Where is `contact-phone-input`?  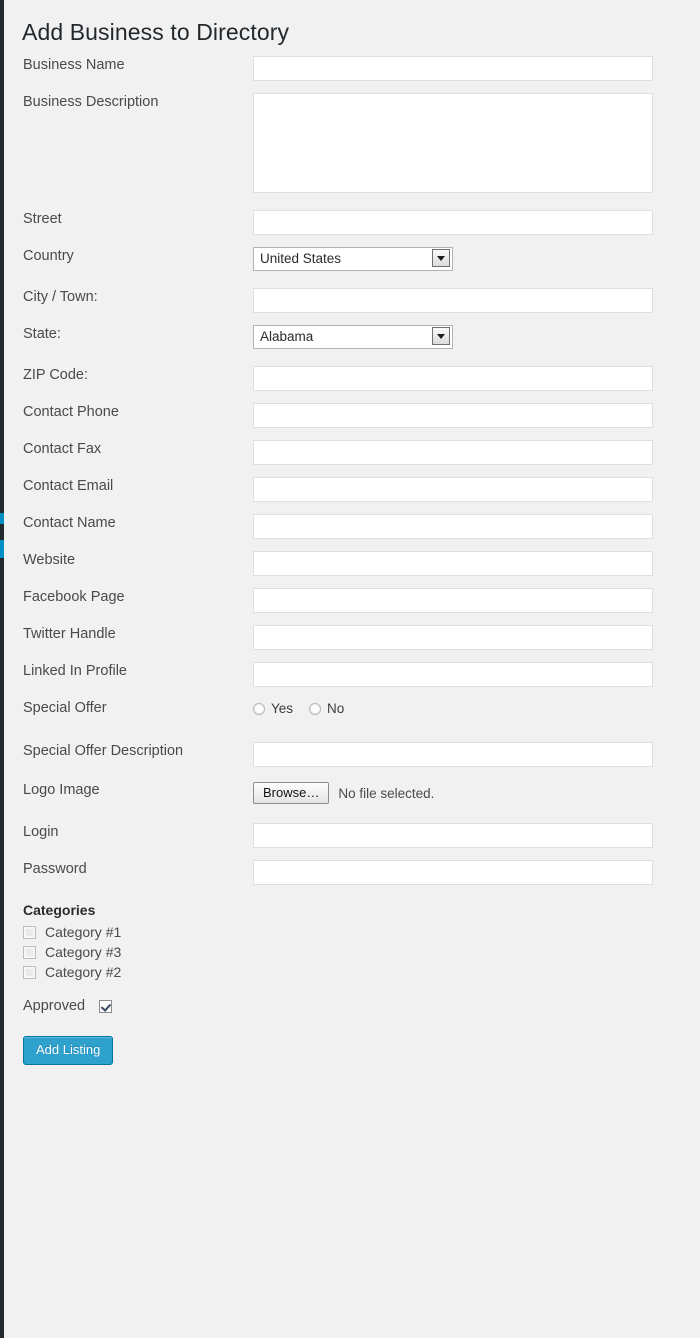
contact-phone-input is located at coordinates (453, 415).